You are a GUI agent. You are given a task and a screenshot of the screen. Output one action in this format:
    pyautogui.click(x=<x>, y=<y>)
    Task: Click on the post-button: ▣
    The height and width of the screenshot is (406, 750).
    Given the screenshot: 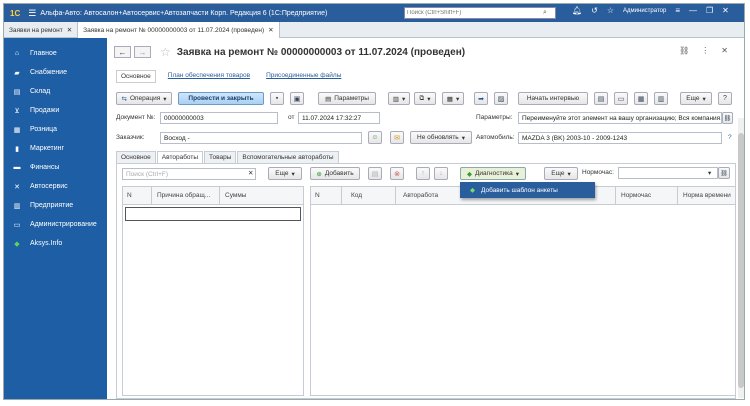 What is the action you would take?
    pyautogui.click(x=297, y=98)
    